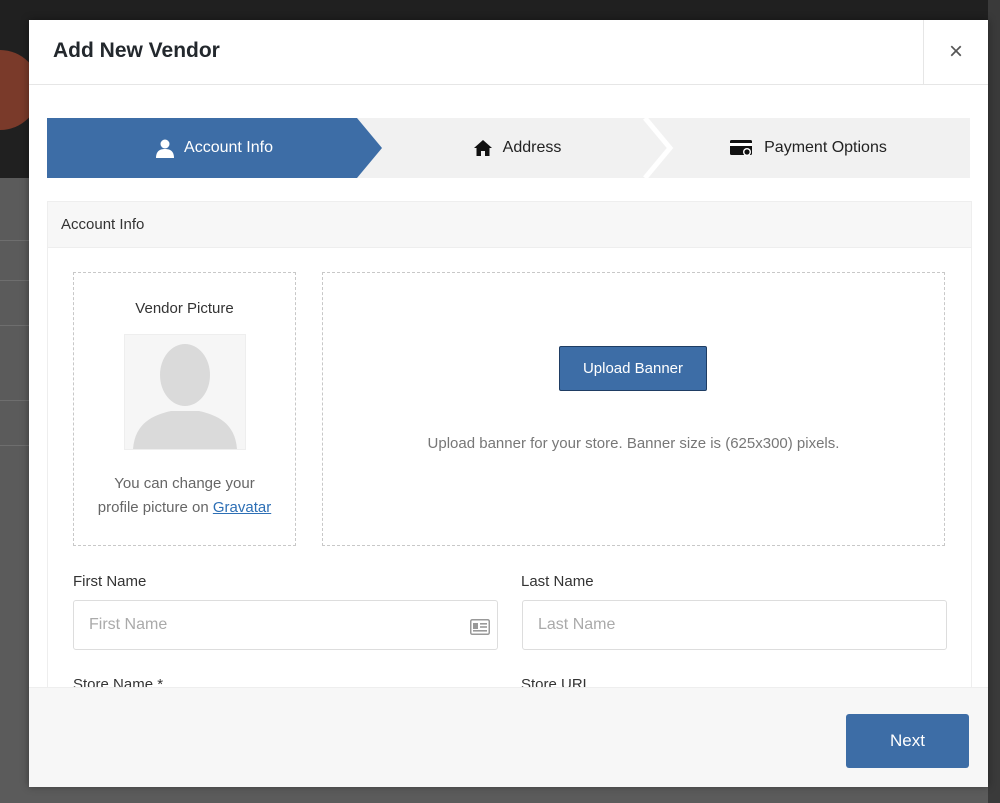 This screenshot has width=1000, height=803. I want to click on first-name-label: First Name, so click(110, 581).